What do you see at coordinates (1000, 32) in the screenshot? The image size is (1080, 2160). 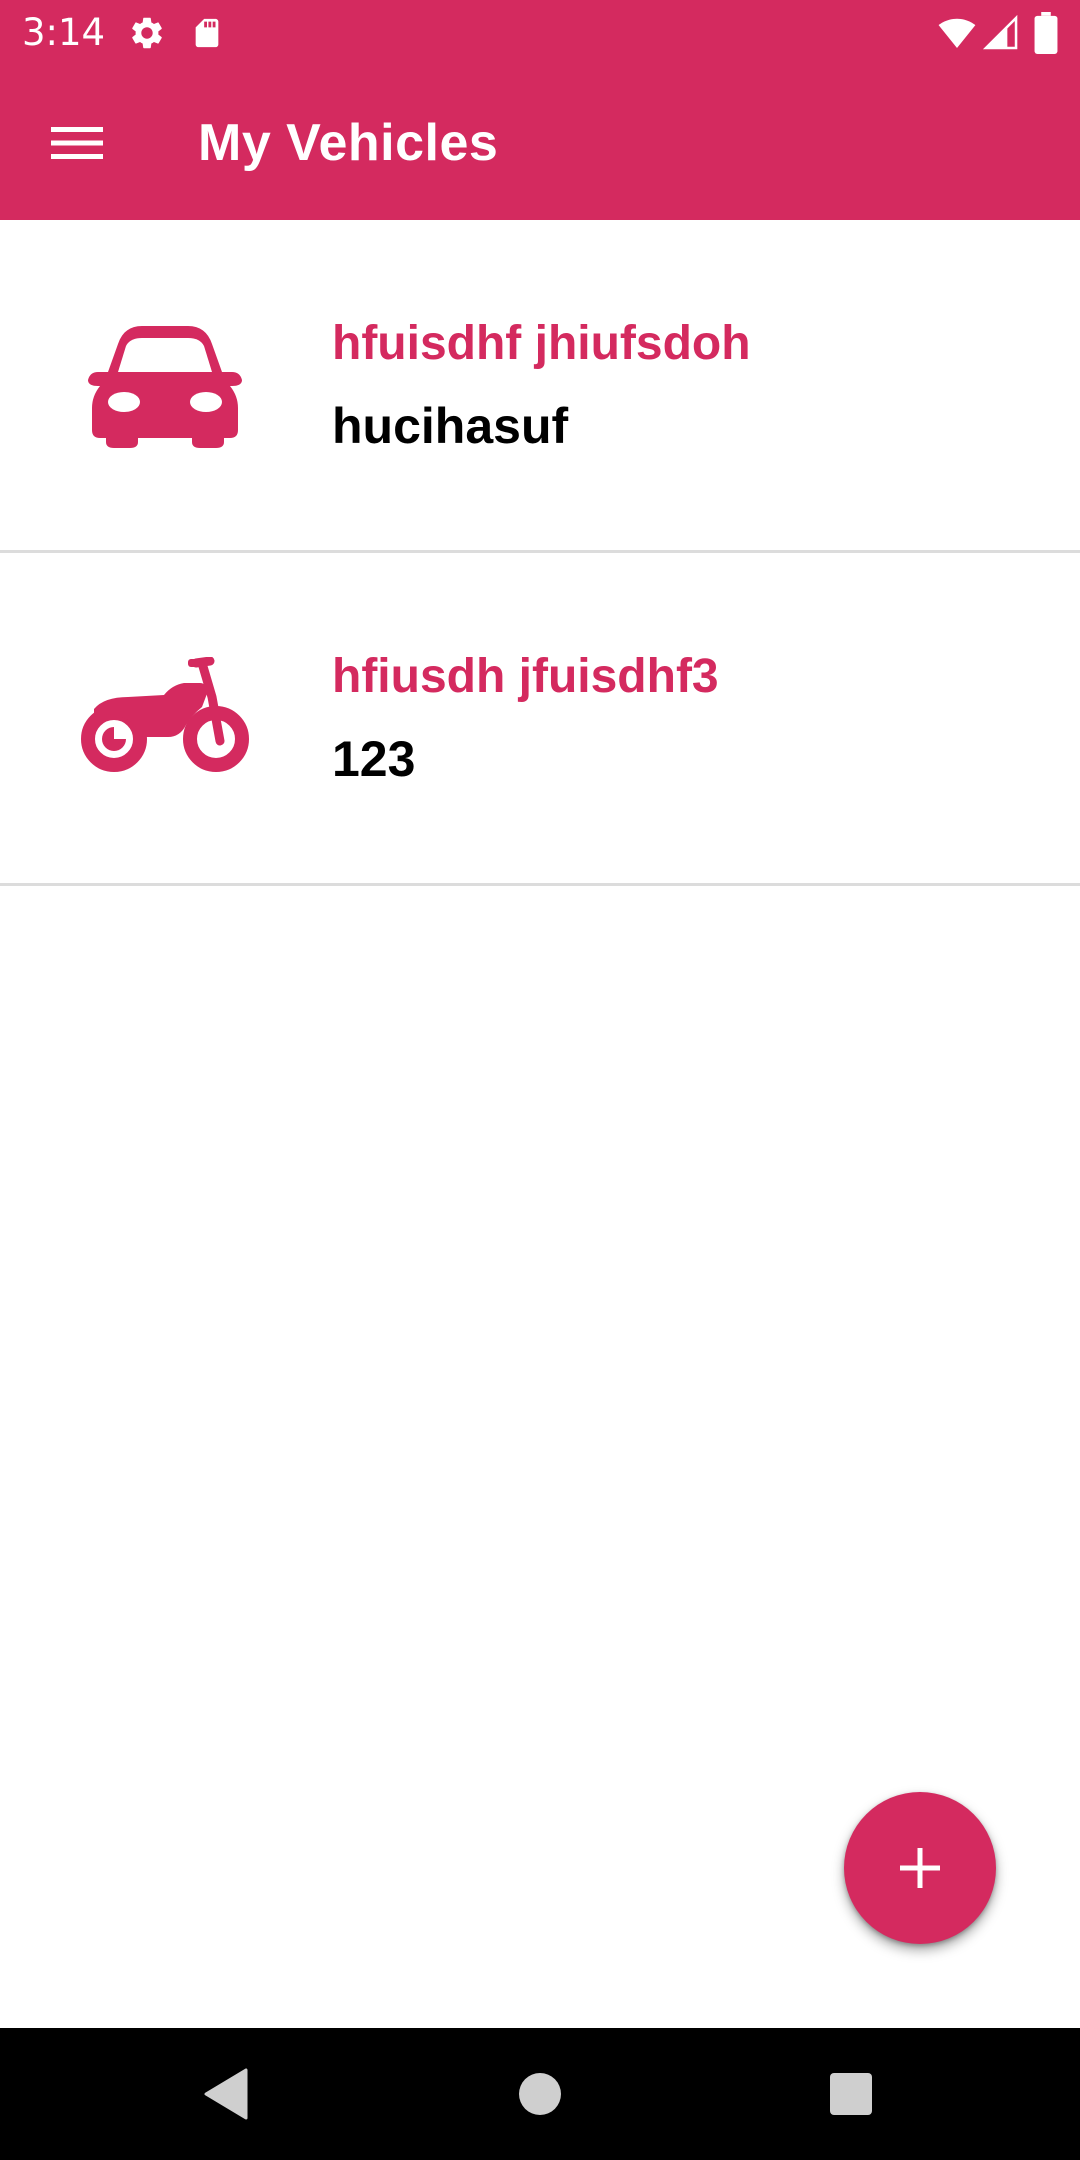 I see `signal-icon` at bounding box center [1000, 32].